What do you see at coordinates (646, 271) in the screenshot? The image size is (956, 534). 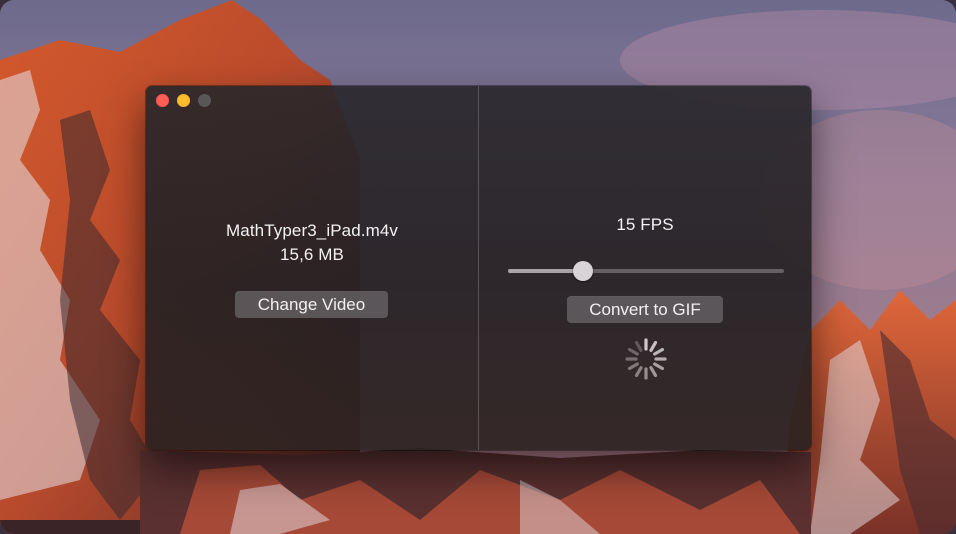 I see `fps-slider` at bounding box center [646, 271].